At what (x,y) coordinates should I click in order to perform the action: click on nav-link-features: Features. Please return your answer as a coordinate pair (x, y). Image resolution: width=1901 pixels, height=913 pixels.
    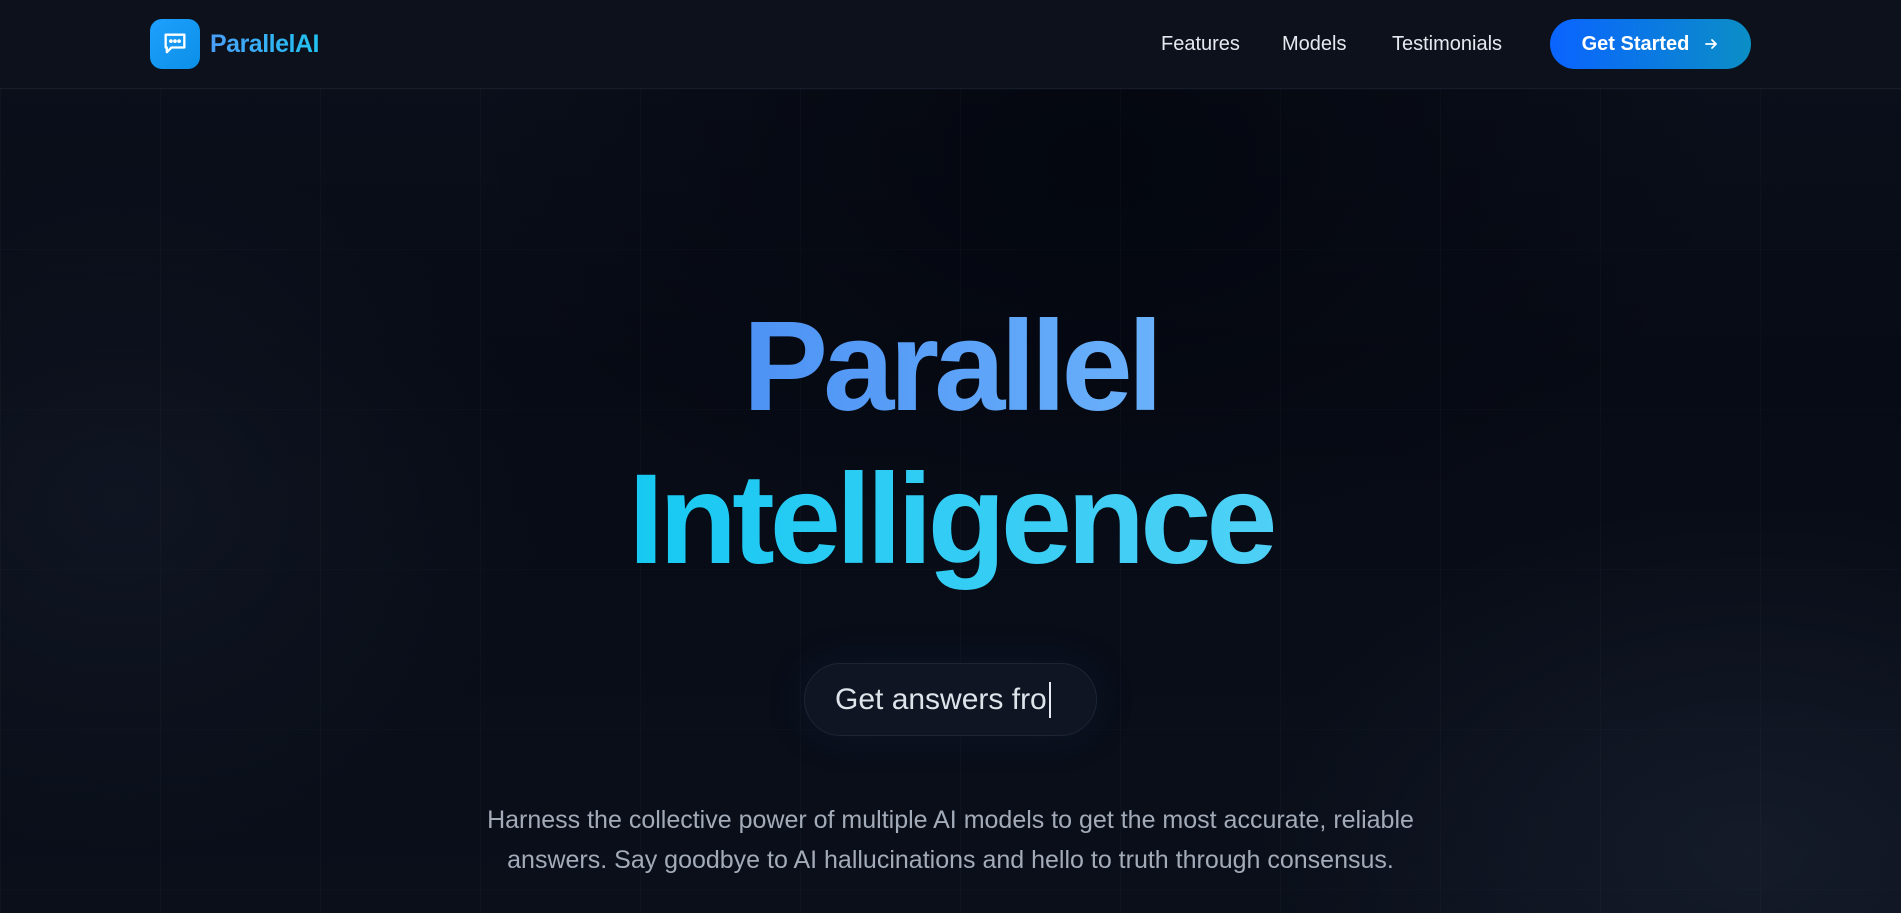
    Looking at the image, I should click on (1200, 44).